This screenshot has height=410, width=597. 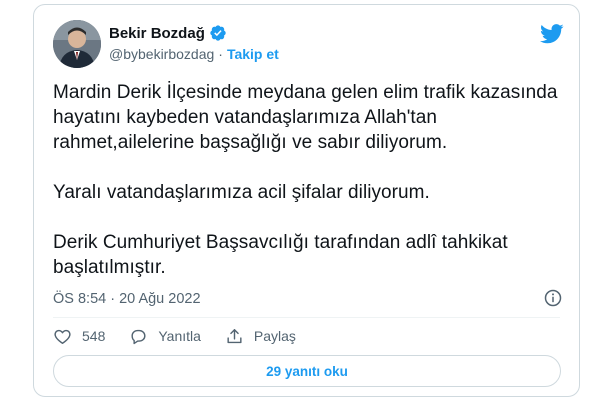 I want to click on twitter-bird-icon, so click(x=552, y=34).